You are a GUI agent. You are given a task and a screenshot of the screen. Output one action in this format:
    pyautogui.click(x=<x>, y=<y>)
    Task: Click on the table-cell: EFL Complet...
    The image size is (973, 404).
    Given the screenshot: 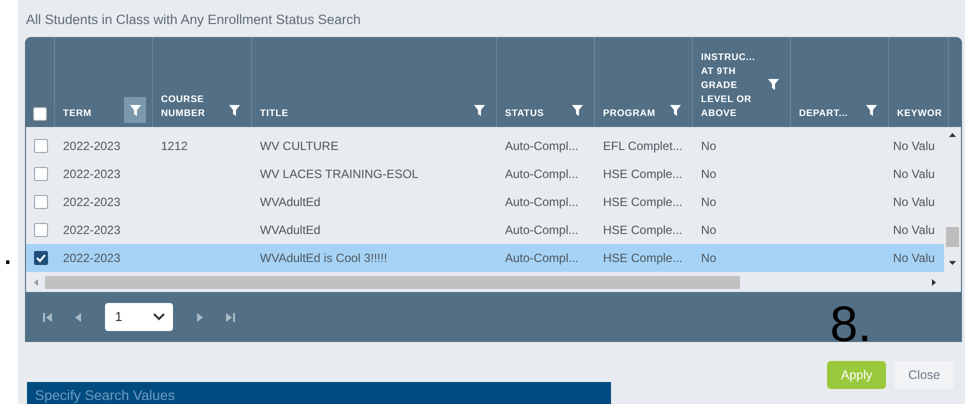 What is the action you would take?
    pyautogui.click(x=643, y=146)
    